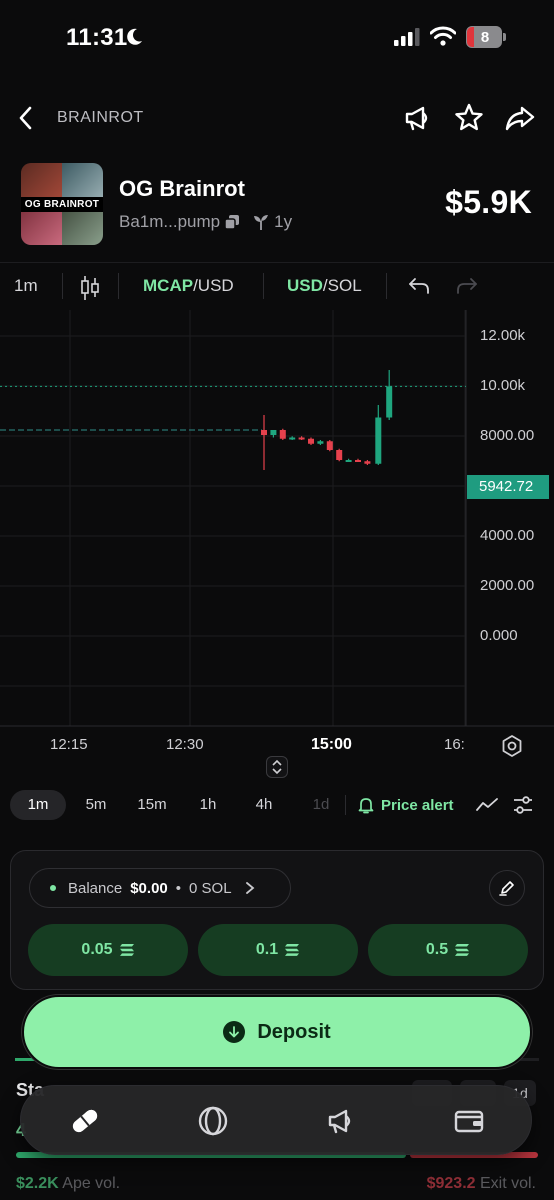 The image size is (554, 1200). What do you see at coordinates (507, 435) in the screenshot?
I see `y-axis-label: 8000.00` at bounding box center [507, 435].